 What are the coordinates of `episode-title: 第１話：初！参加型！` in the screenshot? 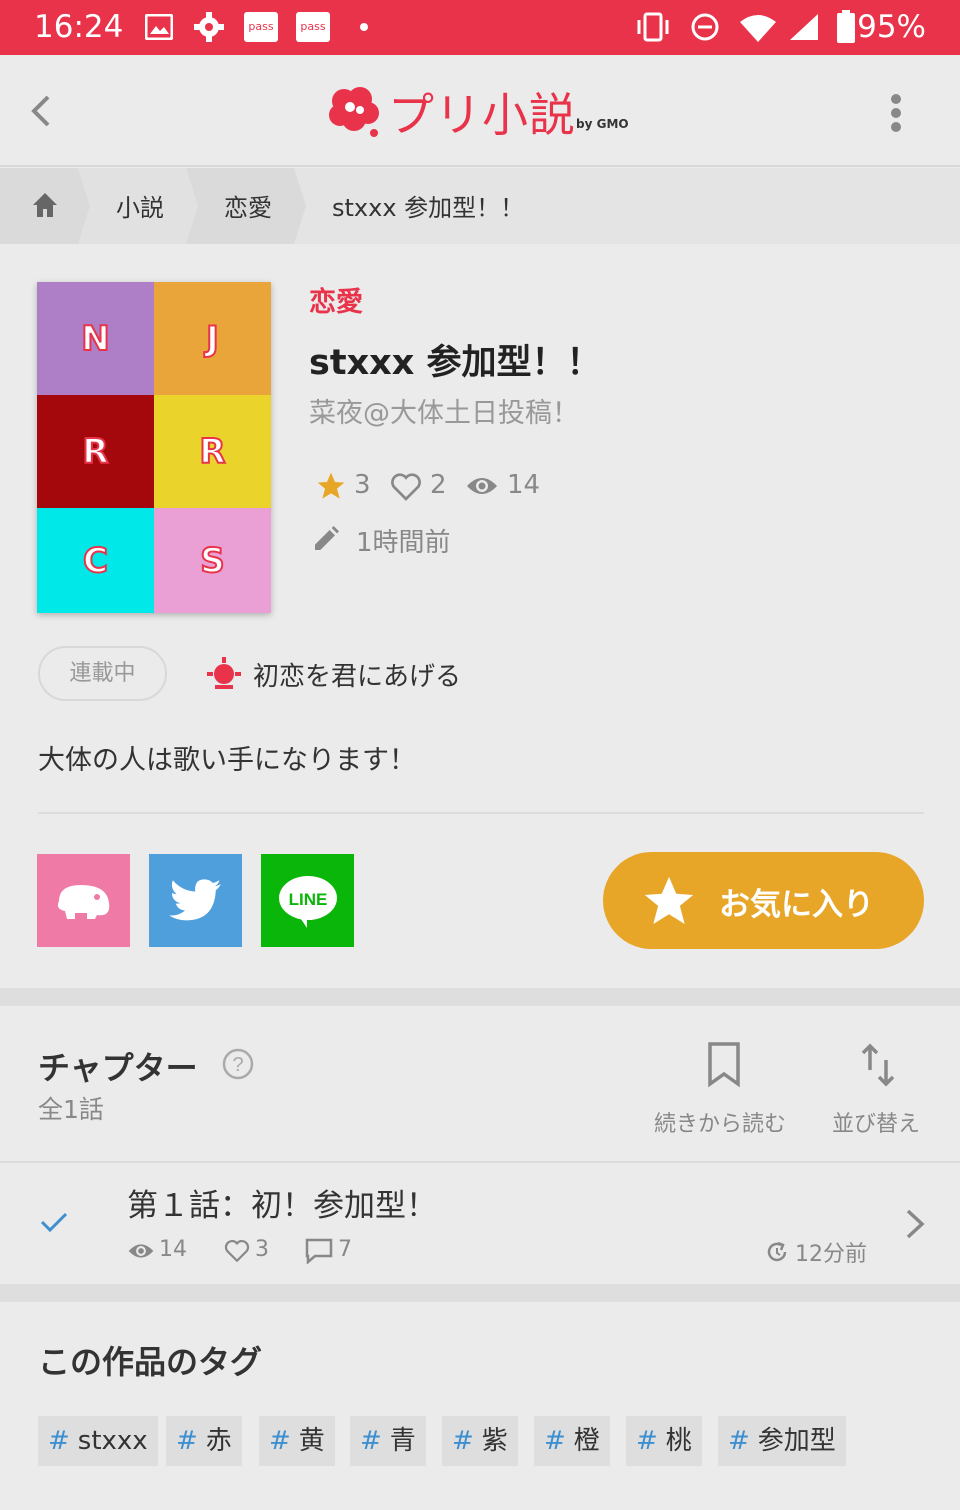 It's located at (282, 1202).